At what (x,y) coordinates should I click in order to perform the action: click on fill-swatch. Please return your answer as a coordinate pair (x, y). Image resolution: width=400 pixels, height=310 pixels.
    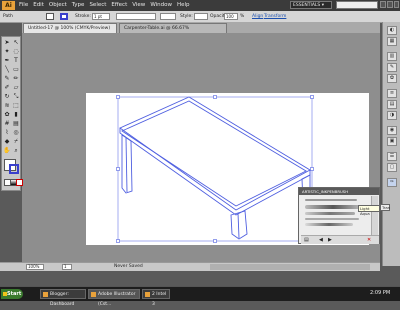
    Looking at the image, I should click on (50, 16).